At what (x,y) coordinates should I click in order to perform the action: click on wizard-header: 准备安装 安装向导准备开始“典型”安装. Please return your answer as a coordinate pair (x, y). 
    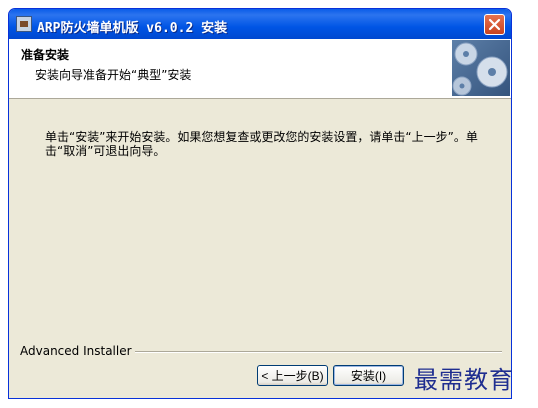
    Looking at the image, I should click on (260, 69).